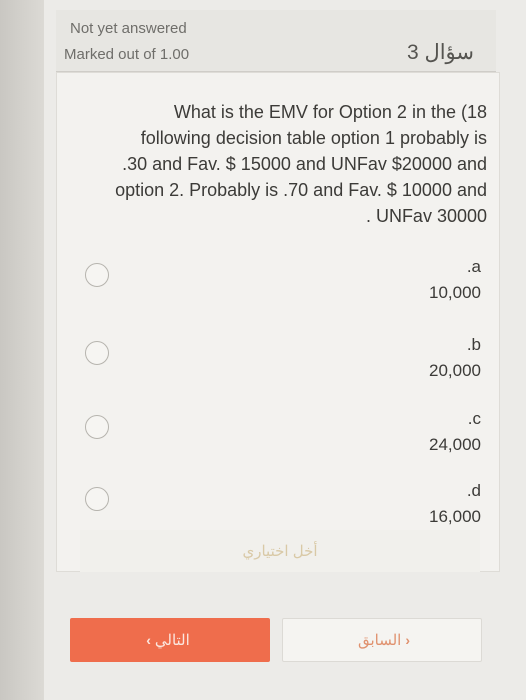  Describe the element at coordinates (281, 439) in the screenshot. I see `answer-option-c: .c 24,000` at that location.